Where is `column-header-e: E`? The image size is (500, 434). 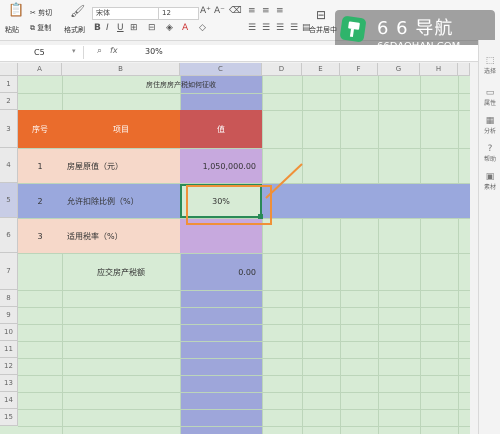
column-header-e: E is located at coordinates (321, 69).